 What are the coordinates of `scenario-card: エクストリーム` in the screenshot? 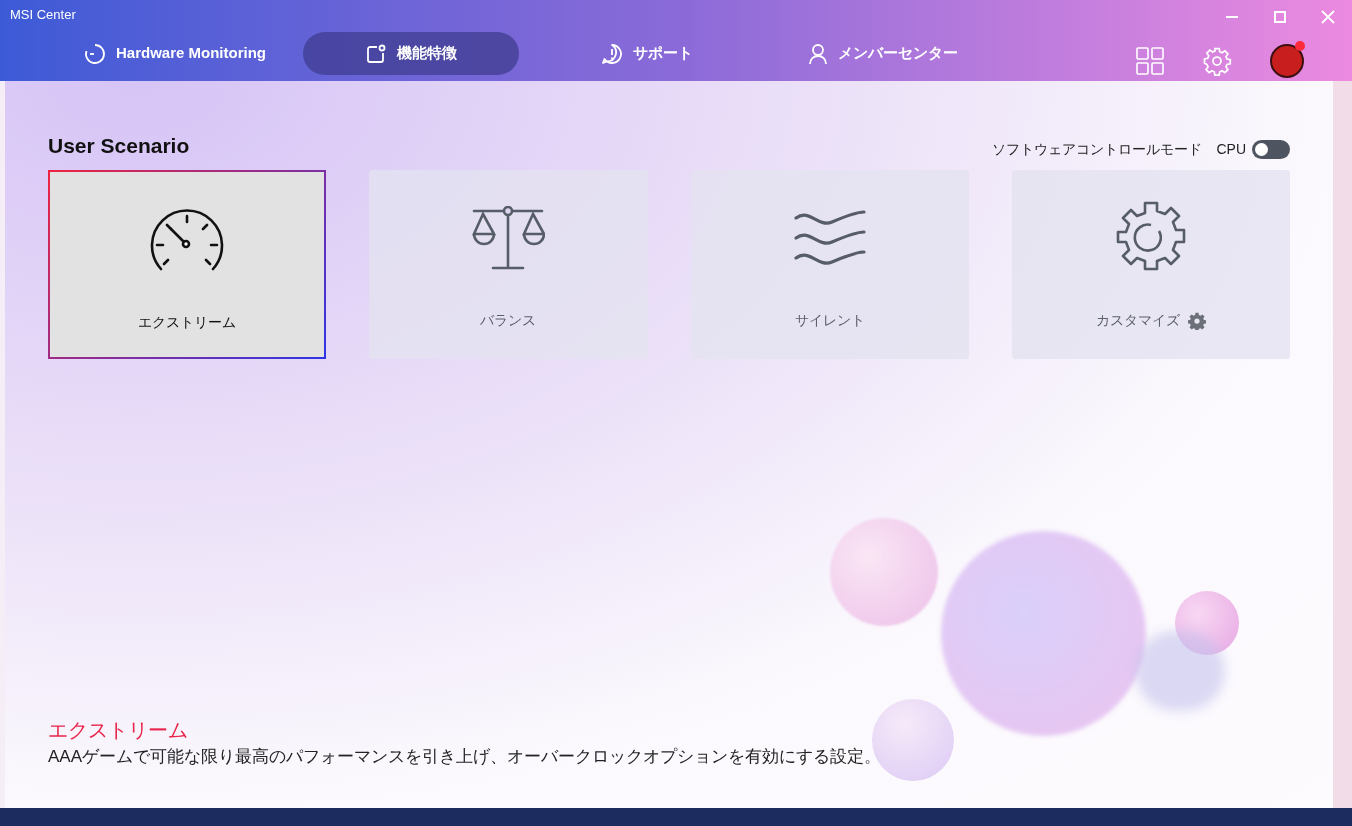 It's located at (187, 264).